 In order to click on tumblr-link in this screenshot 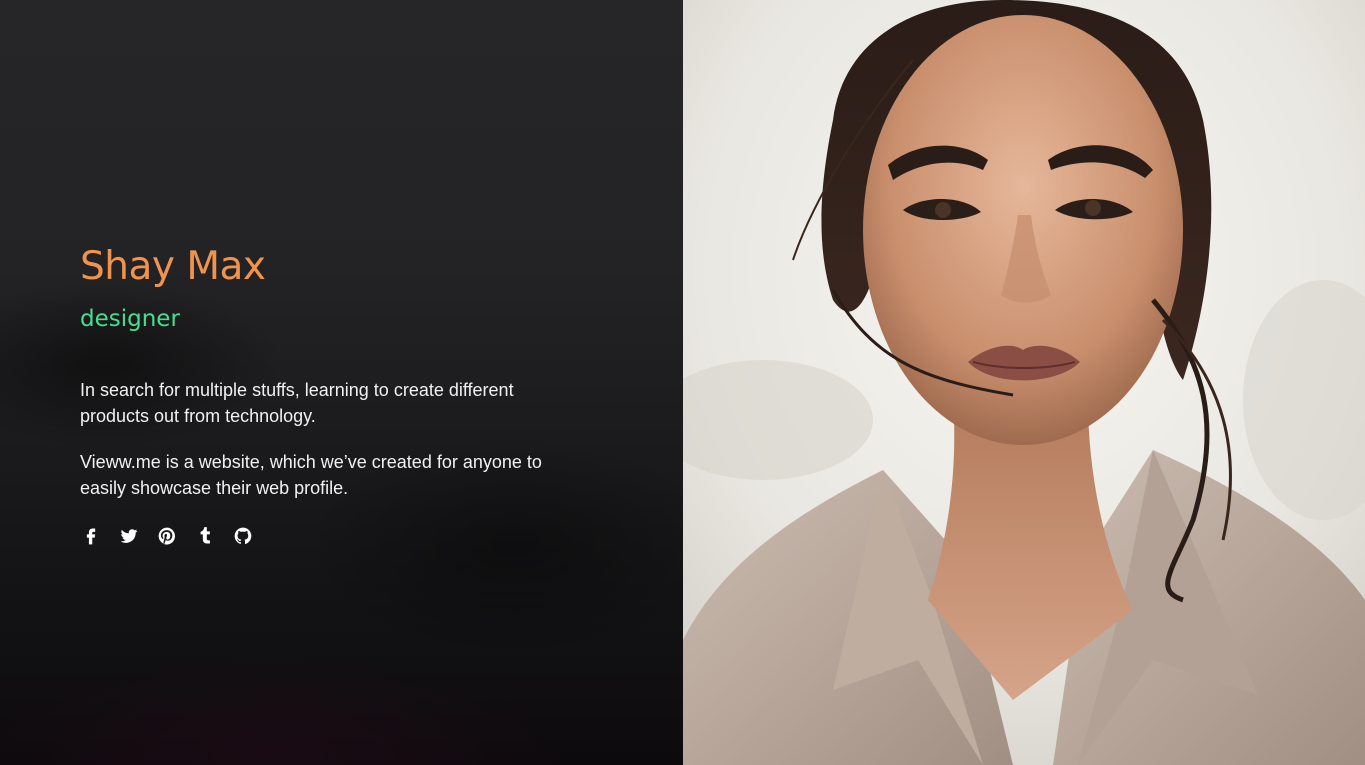, I will do `click(205, 536)`.